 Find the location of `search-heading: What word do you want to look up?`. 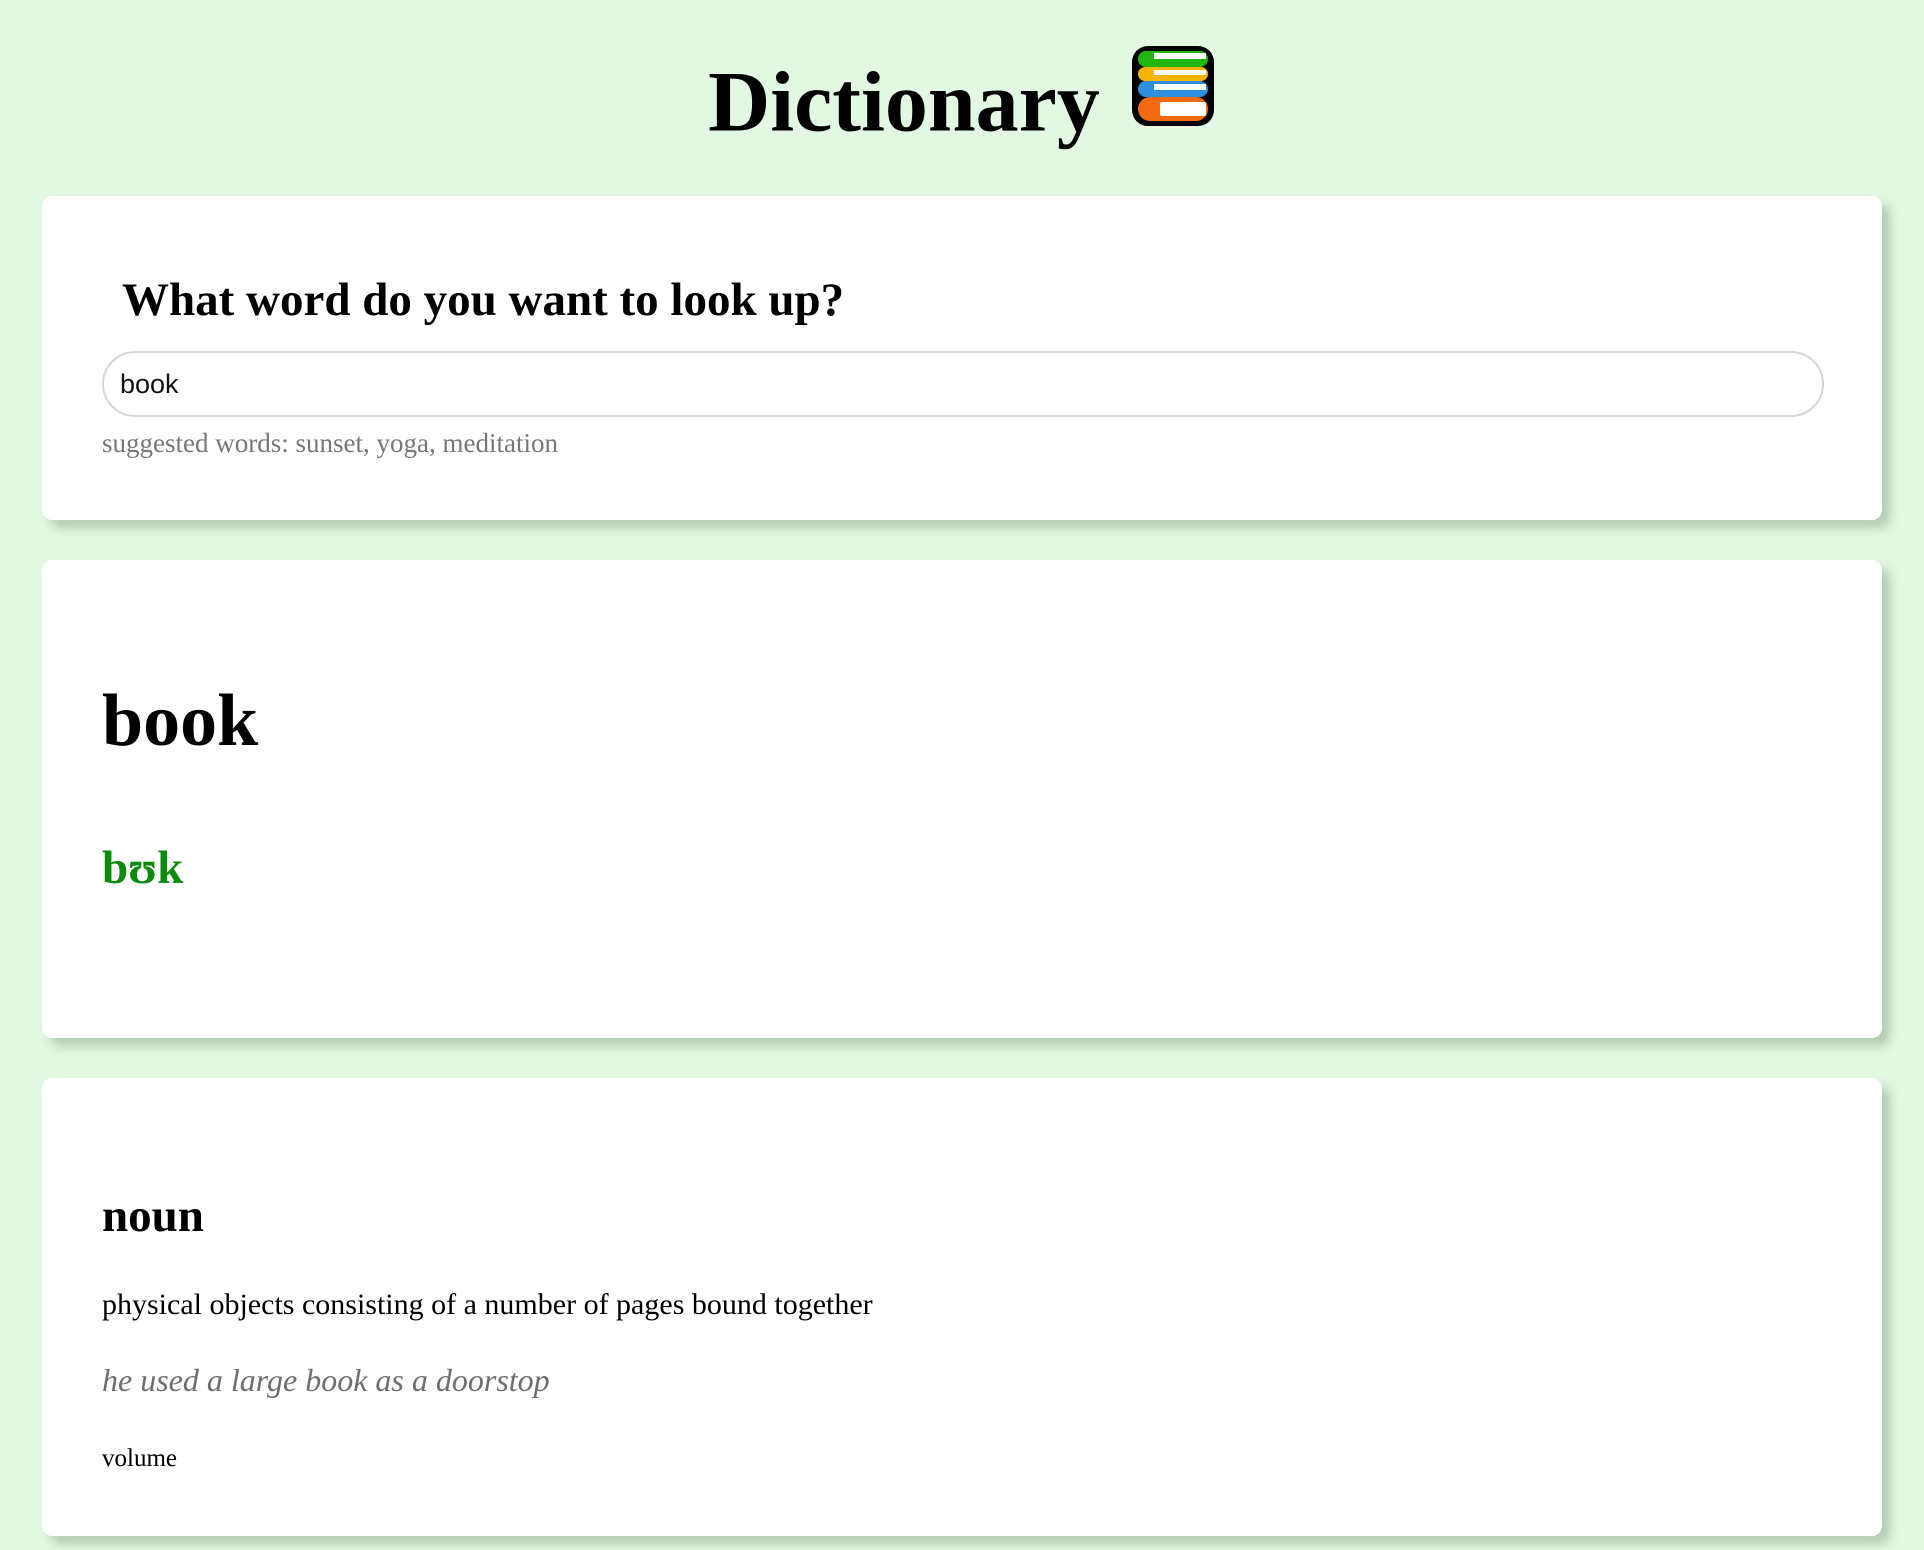

search-heading: What word do you want to look up? is located at coordinates (483, 300).